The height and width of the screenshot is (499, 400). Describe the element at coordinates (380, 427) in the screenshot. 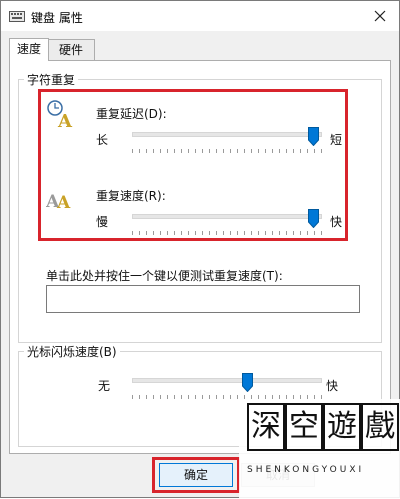

I see `watermark-char-4: 戲` at that location.